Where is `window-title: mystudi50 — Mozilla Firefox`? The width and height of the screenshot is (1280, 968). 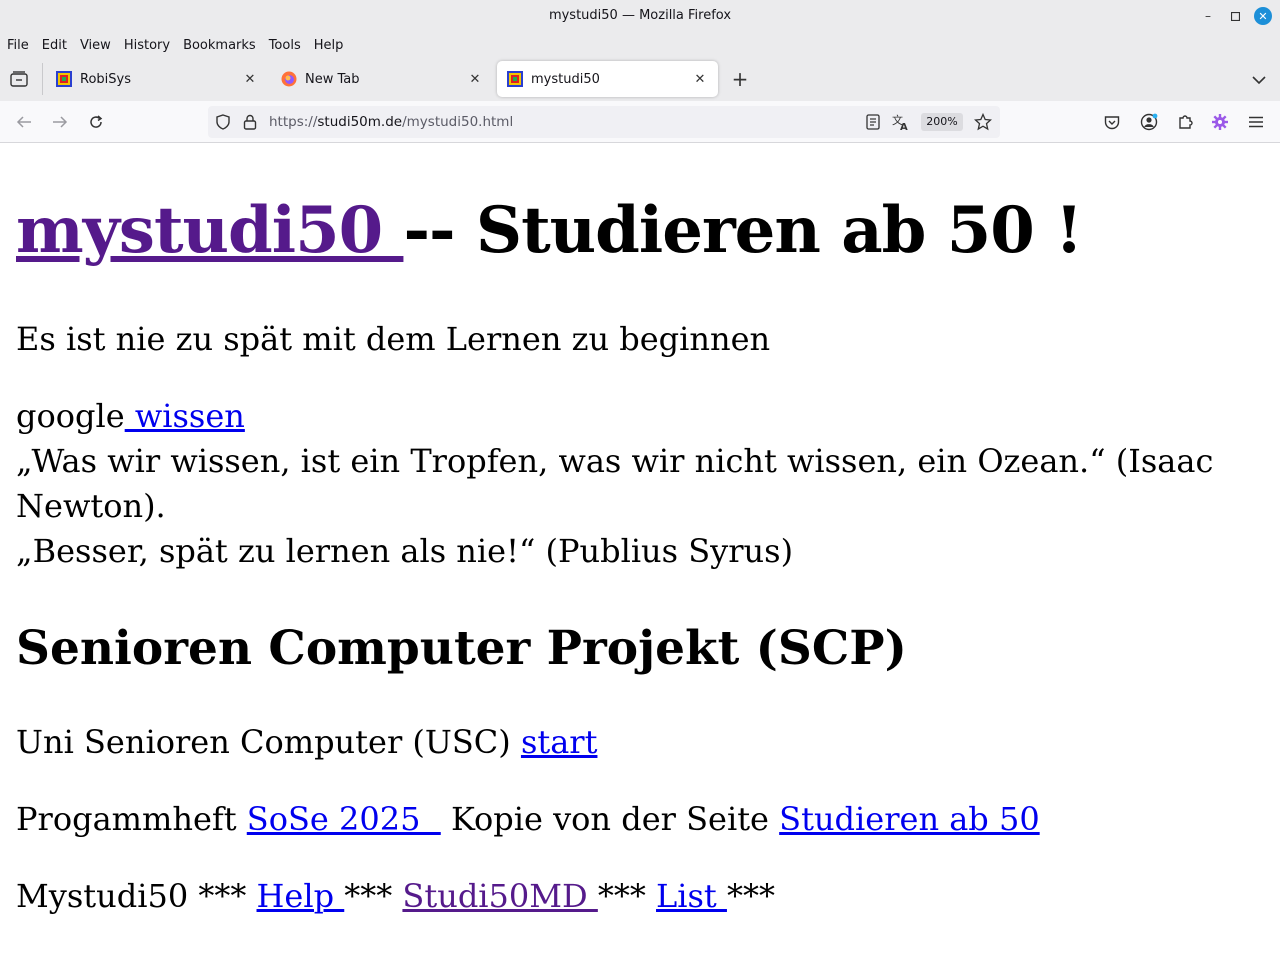 window-title: mystudi50 — Mozilla Firefox is located at coordinates (640, 15).